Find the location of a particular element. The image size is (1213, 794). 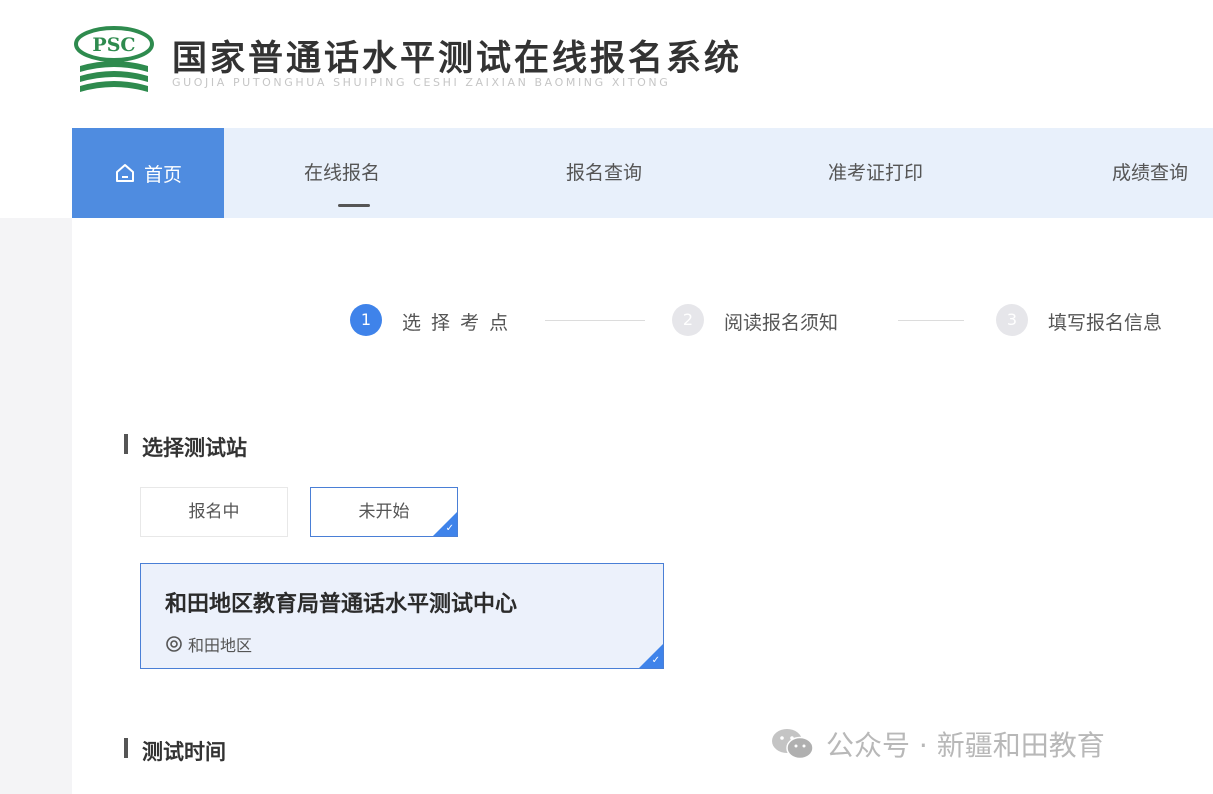

wechat-watermark: 公众号 · 新疆和田教育 is located at coordinates (937, 744).